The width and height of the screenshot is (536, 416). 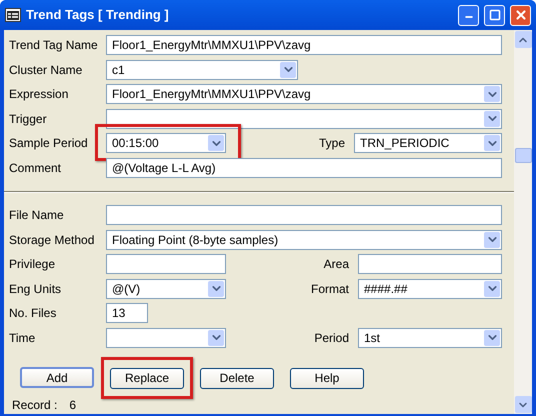 What do you see at coordinates (127, 313) in the screenshot?
I see `input-field: 13` at bounding box center [127, 313].